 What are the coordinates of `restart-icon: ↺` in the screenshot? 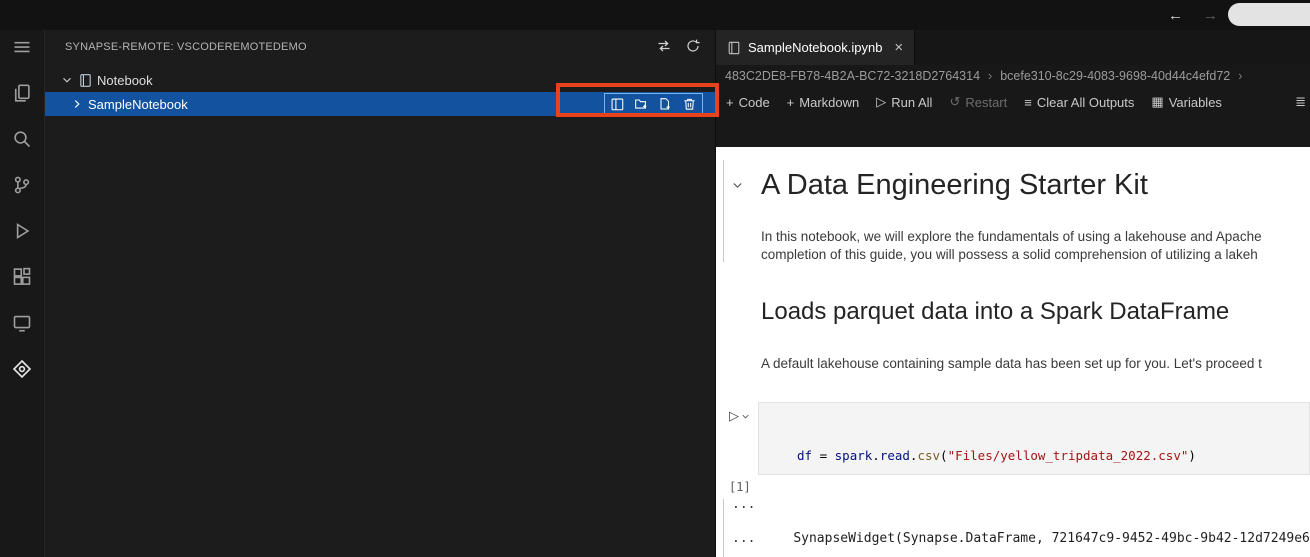 It's located at (955, 101).